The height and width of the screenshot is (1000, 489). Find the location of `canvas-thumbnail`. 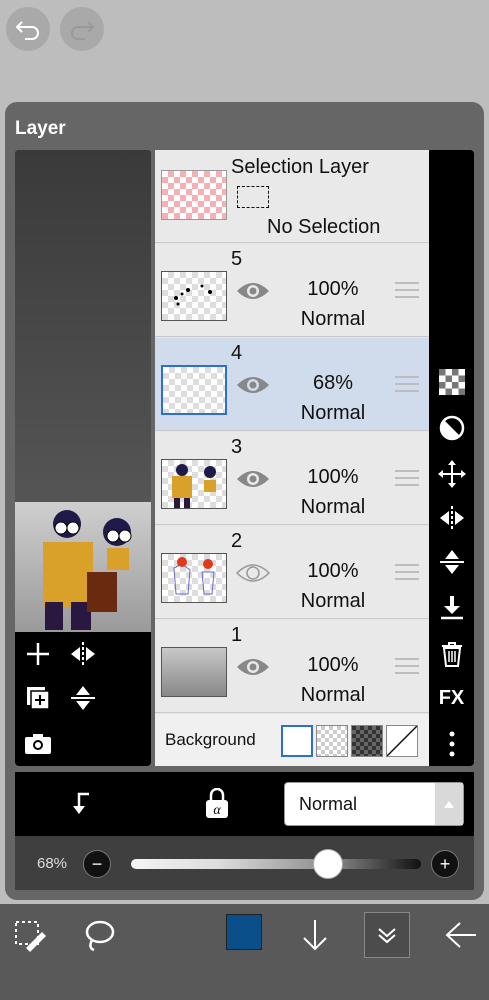

canvas-thumbnail is located at coordinates (83, 567).